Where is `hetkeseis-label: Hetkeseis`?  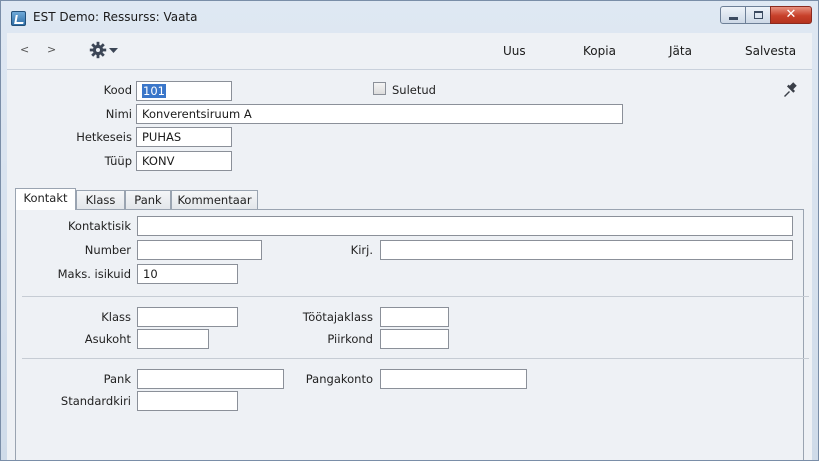 hetkeseis-label: Hetkeseis is located at coordinates (104, 137).